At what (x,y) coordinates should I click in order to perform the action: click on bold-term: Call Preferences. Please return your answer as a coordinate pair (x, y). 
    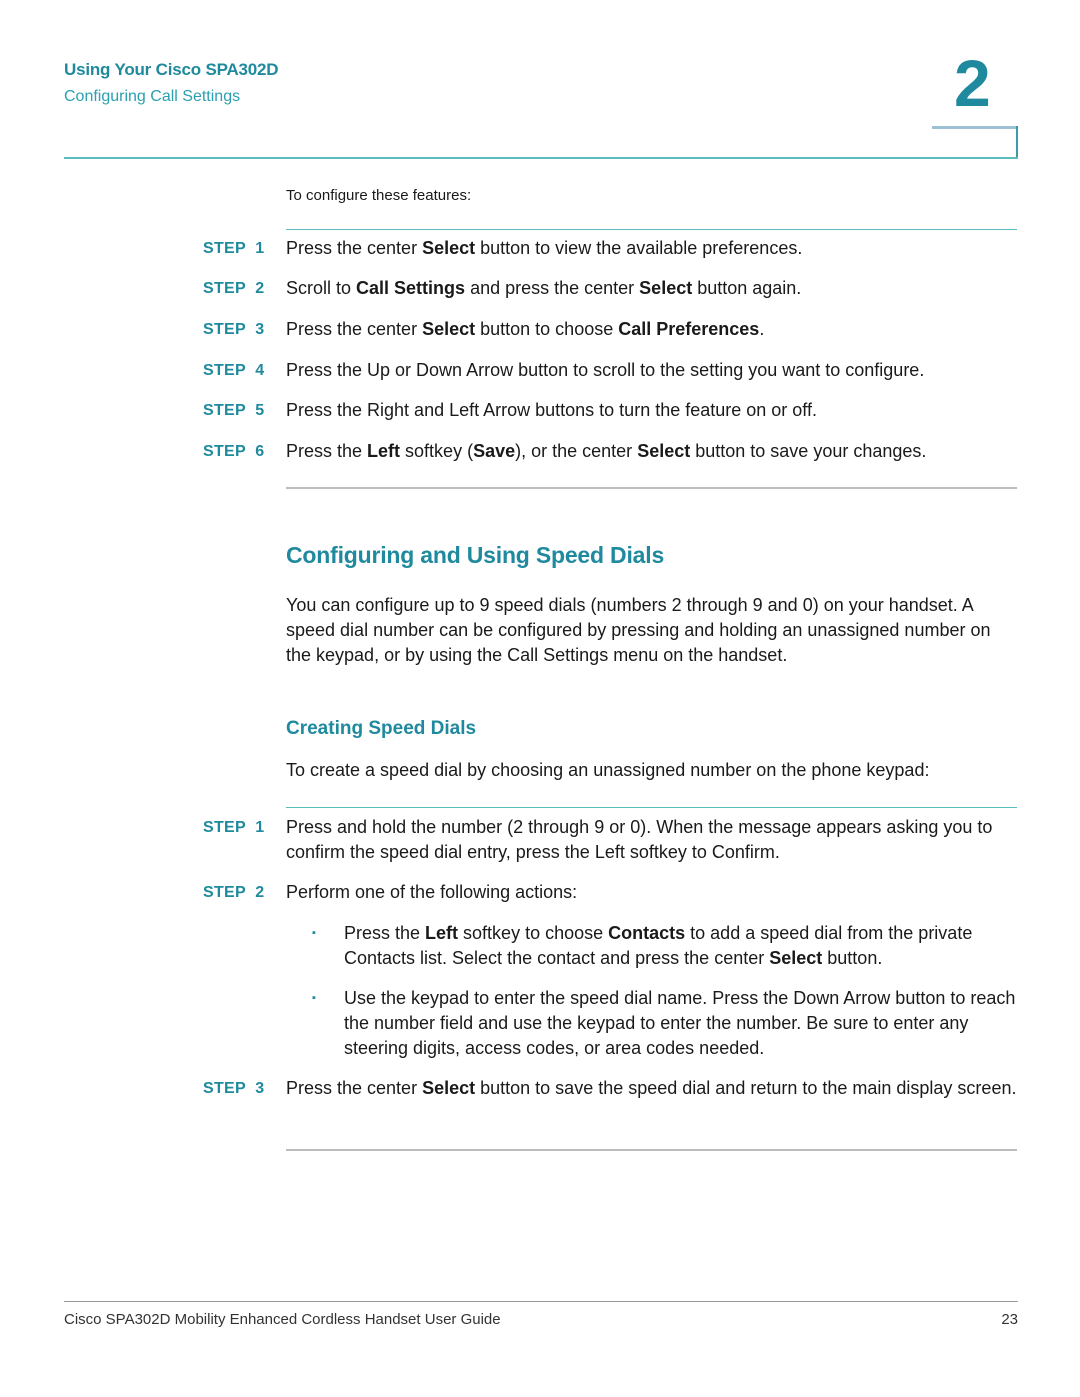
    Looking at the image, I should click on (689, 329).